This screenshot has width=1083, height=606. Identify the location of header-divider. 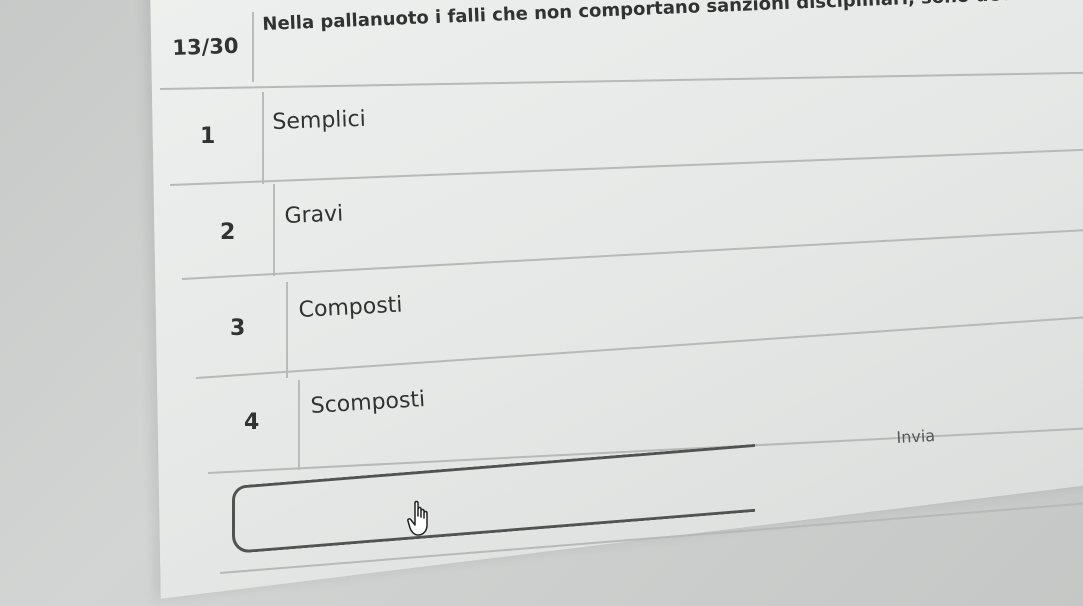
(253, 47).